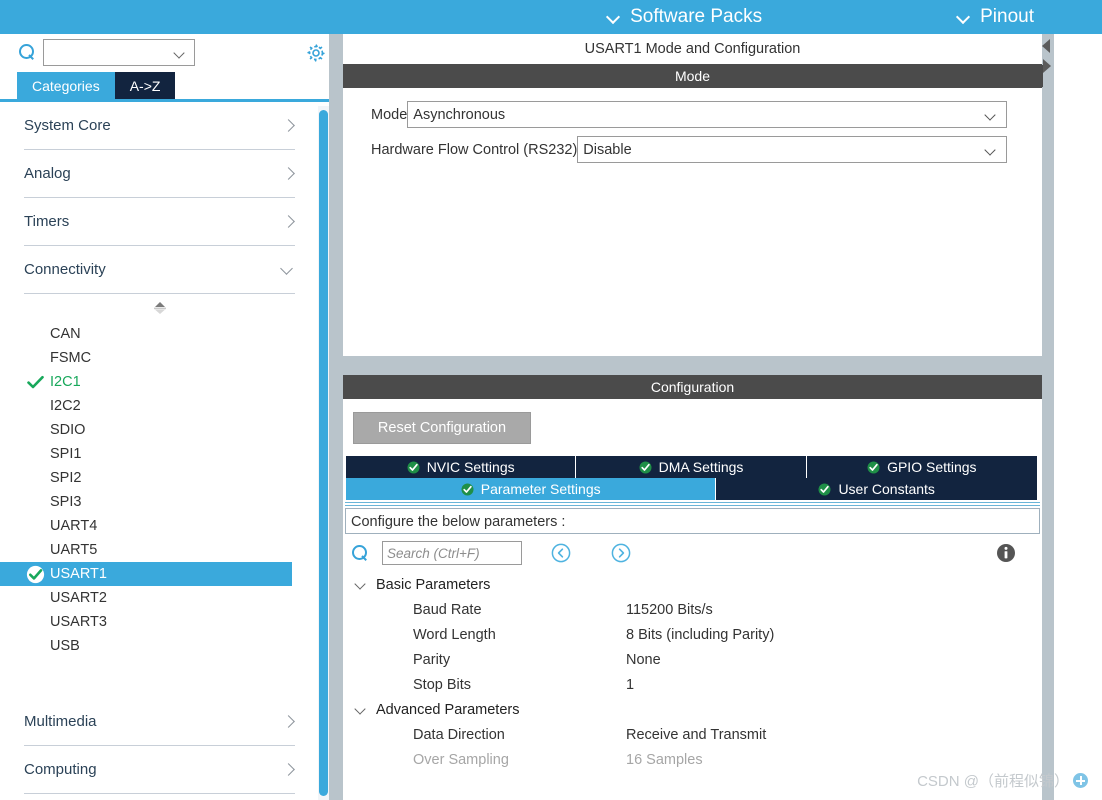 The height and width of the screenshot is (800, 1102). What do you see at coordinates (106, 52) in the screenshot?
I see `search-input` at bounding box center [106, 52].